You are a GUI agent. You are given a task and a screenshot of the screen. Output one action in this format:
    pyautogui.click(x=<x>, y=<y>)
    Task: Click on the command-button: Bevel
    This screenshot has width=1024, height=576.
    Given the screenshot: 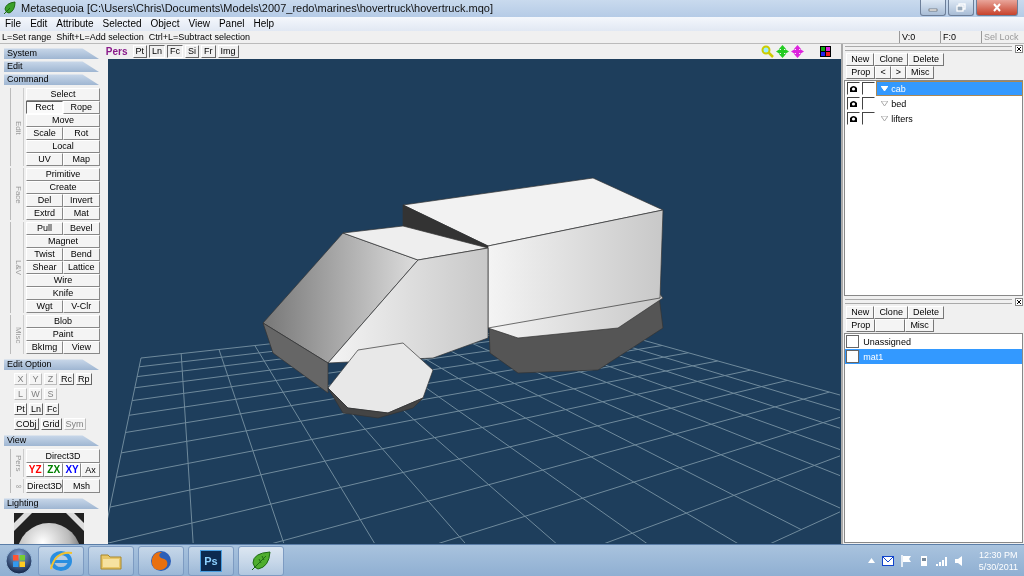 What is the action you would take?
    pyautogui.click(x=81, y=229)
    